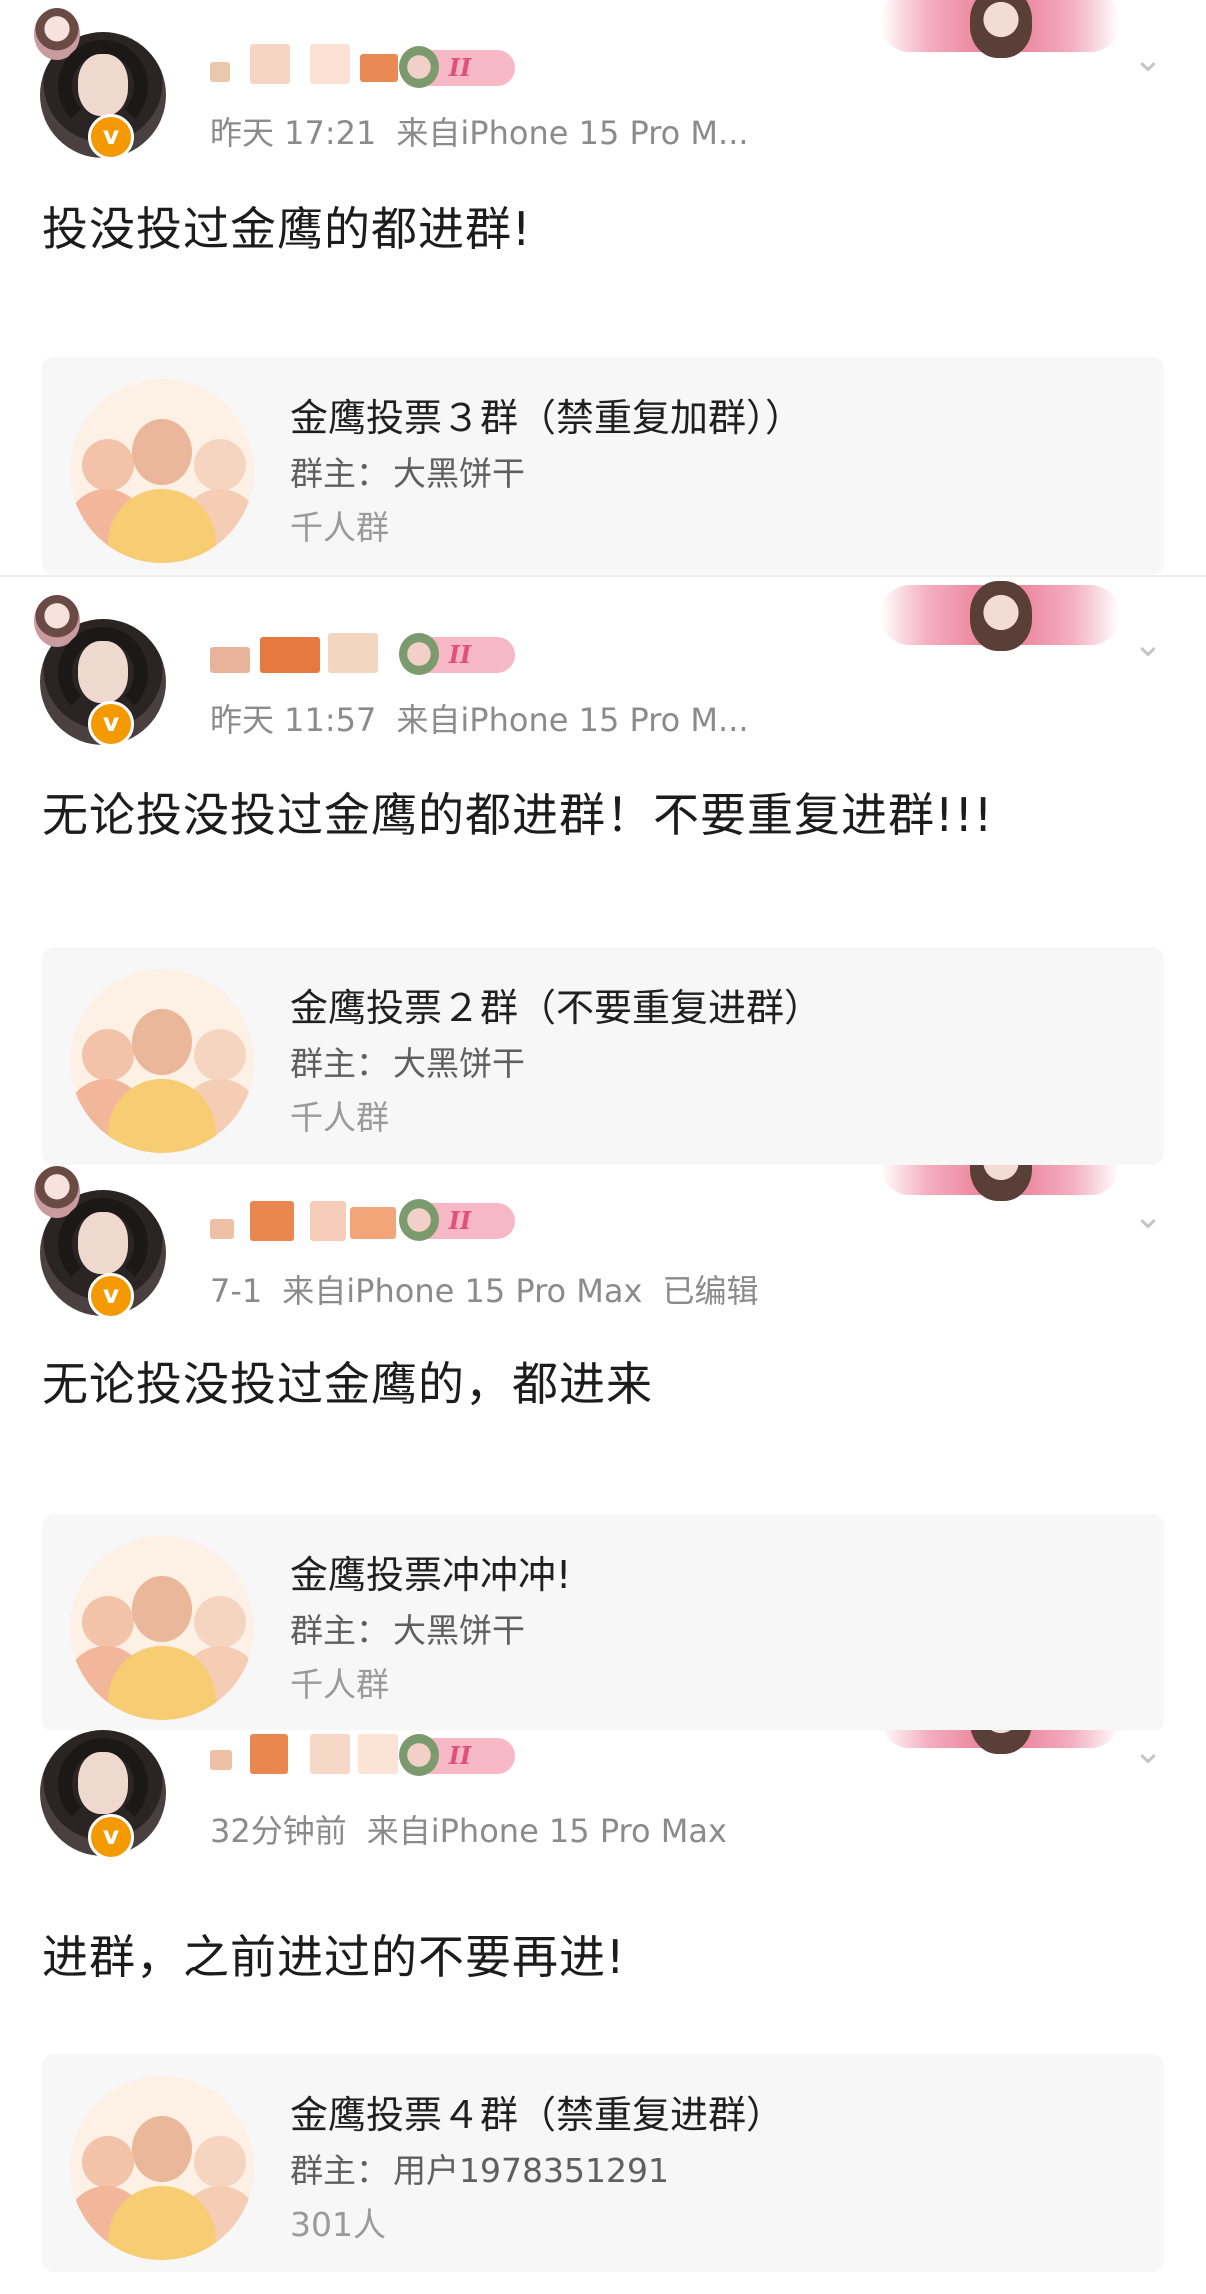 The height and width of the screenshot is (2294, 1206). What do you see at coordinates (537, 2115) in the screenshot?
I see `group-title: 金鹰投票４群（禁重复进群）` at bounding box center [537, 2115].